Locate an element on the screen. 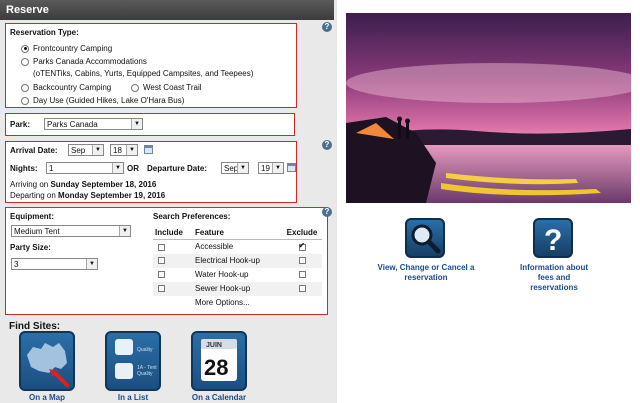  arriving-date: Sunday September 18, 2016 is located at coordinates (103, 184).